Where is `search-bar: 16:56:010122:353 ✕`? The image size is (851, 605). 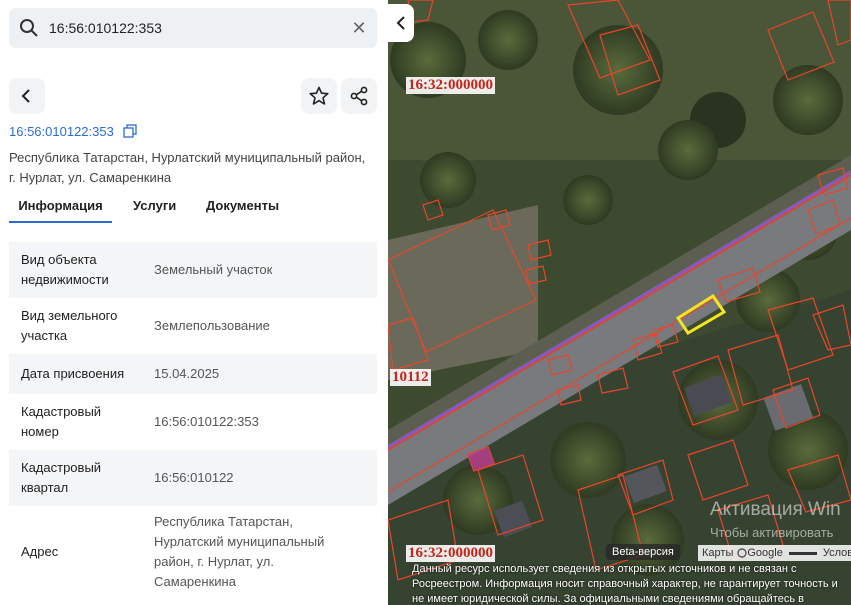 search-bar: 16:56:010122:353 ✕ is located at coordinates (193, 28).